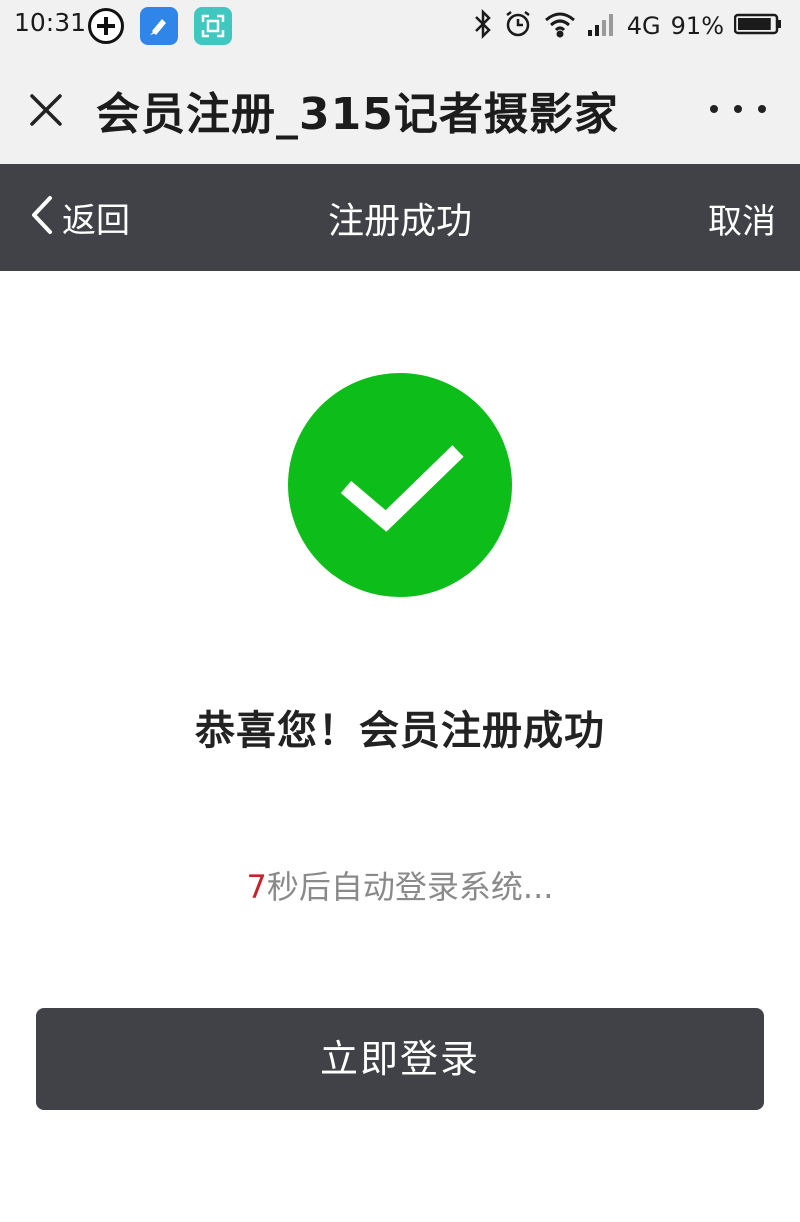 The width and height of the screenshot is (800, 1222). Describe the element at coordinates (213, 26) in the screenshot. I see `scan-app-icon` at that location.